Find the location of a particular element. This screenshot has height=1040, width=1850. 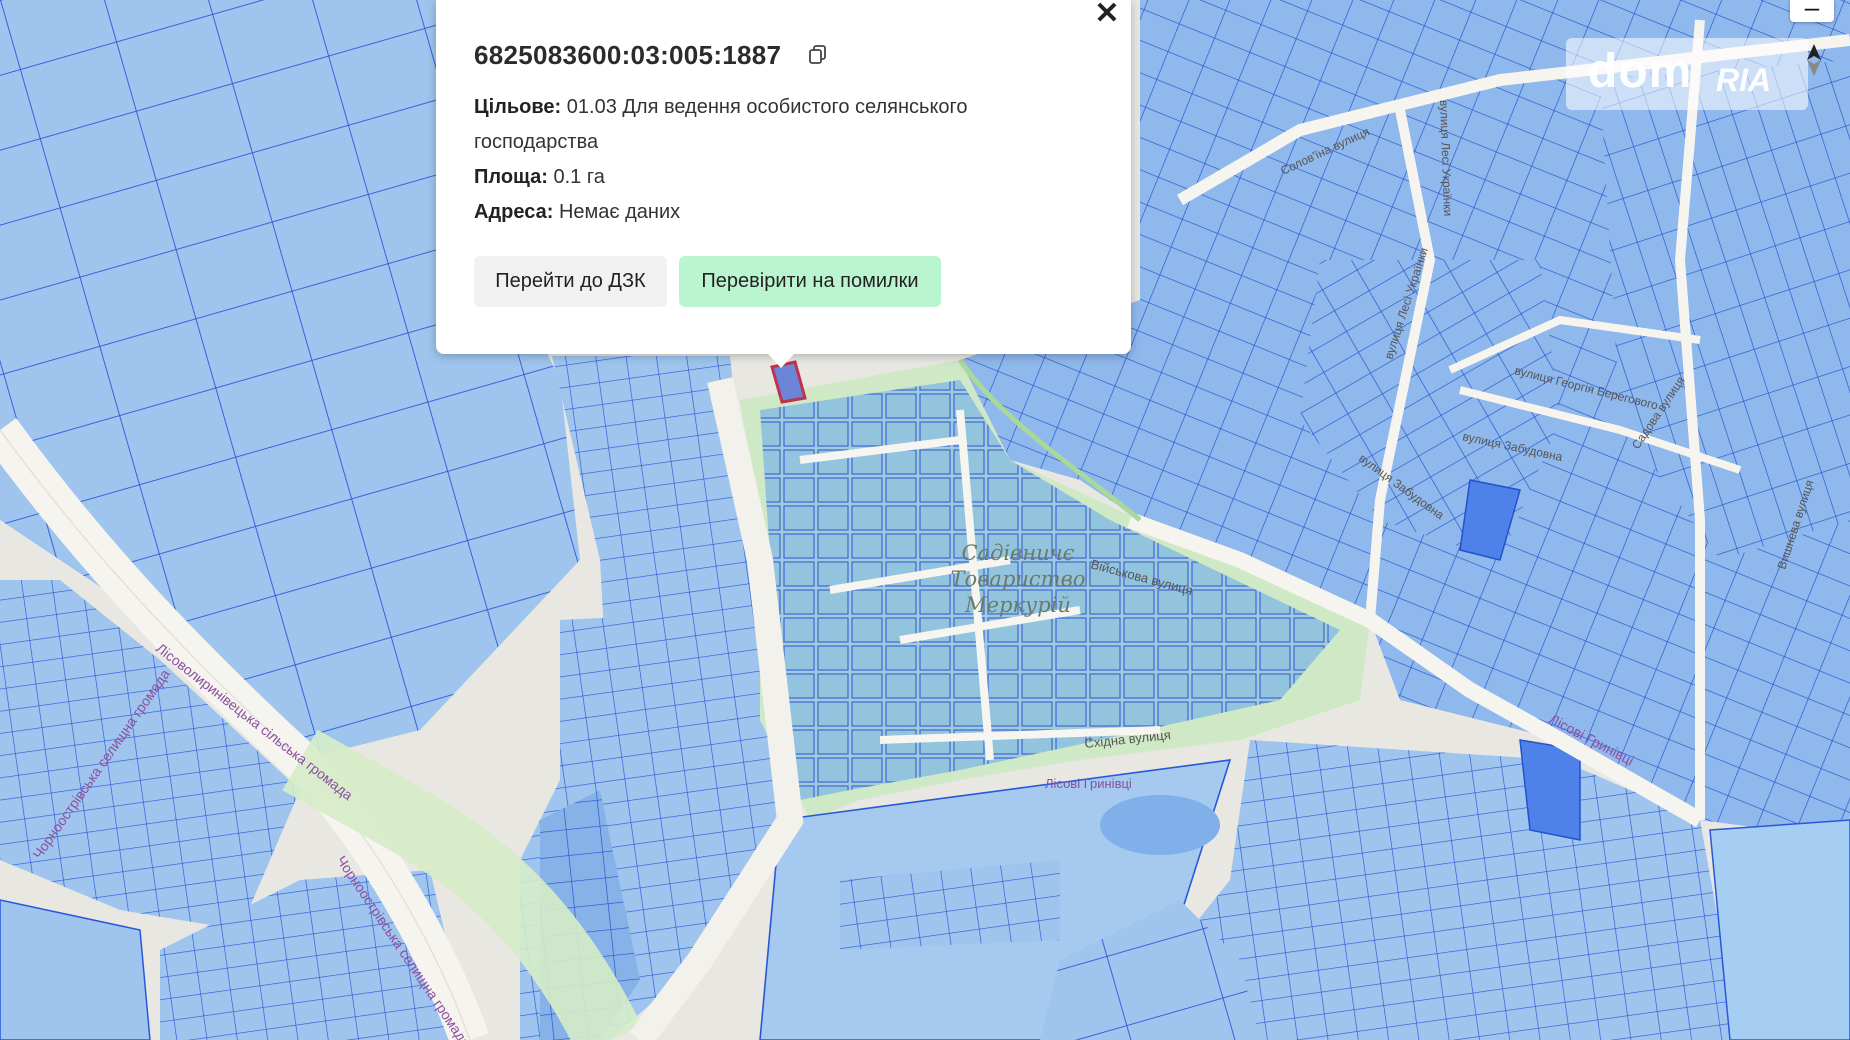

compass-icon is located at coordinates (1814, 60).